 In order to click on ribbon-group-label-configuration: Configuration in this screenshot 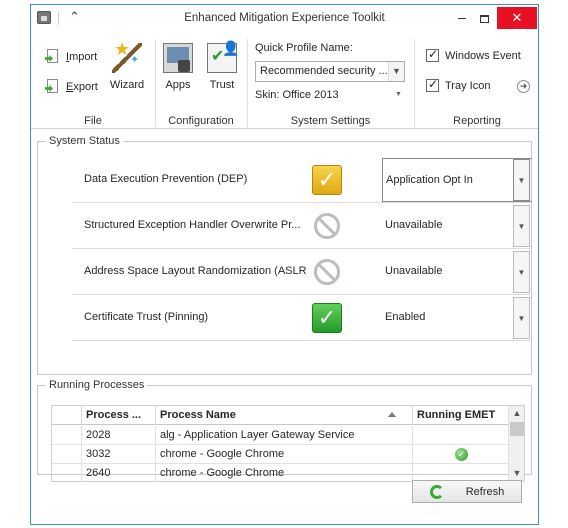, I will do `click(201, 121)`.